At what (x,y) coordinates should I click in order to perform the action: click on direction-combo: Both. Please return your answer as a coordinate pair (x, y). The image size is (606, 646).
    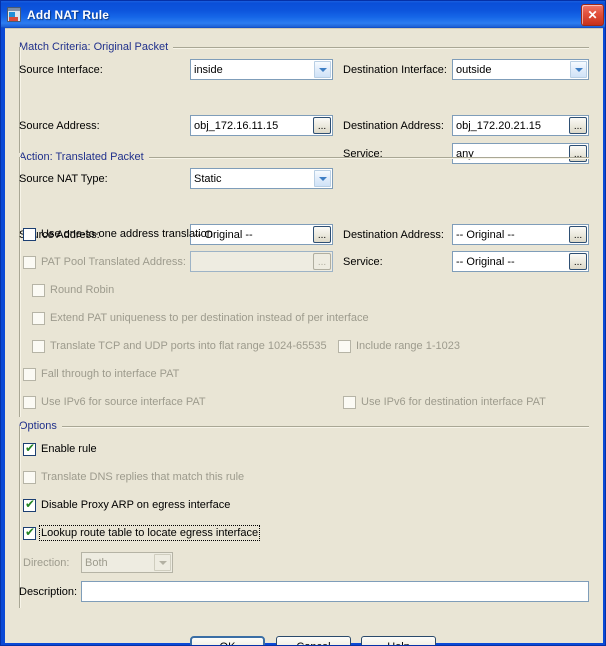
    Looking at the image, I should click on (127, 562).